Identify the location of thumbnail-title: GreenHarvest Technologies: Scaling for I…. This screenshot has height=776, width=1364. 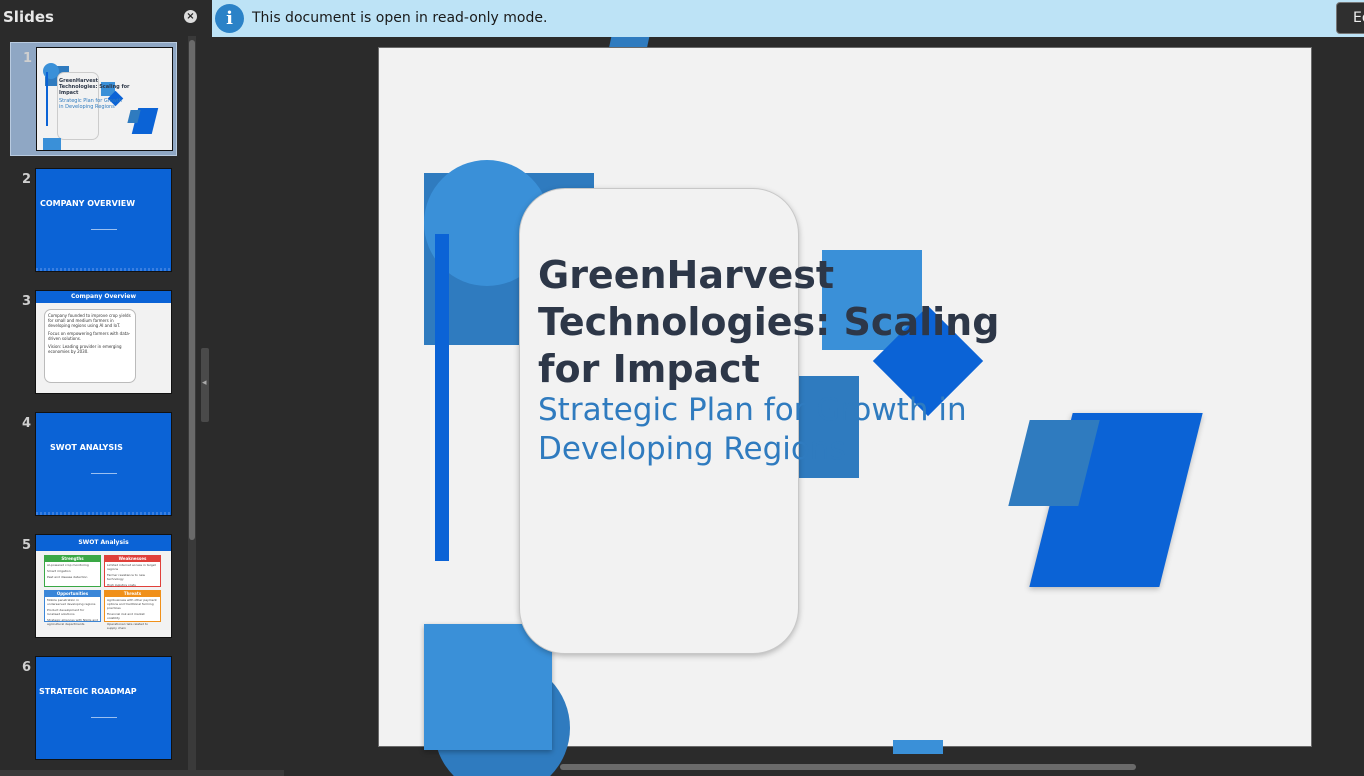
(94, 87).